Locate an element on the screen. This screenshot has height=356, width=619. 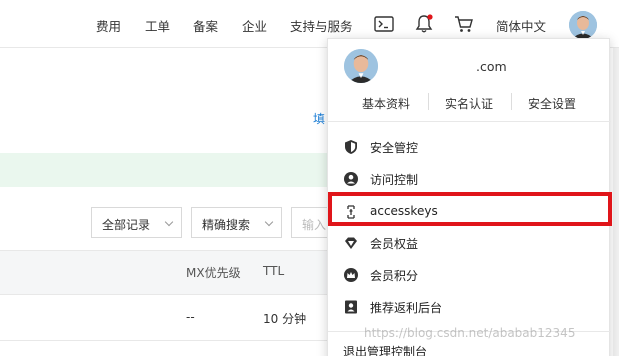
dropdown-avatar is located at coordinates (361, 66).